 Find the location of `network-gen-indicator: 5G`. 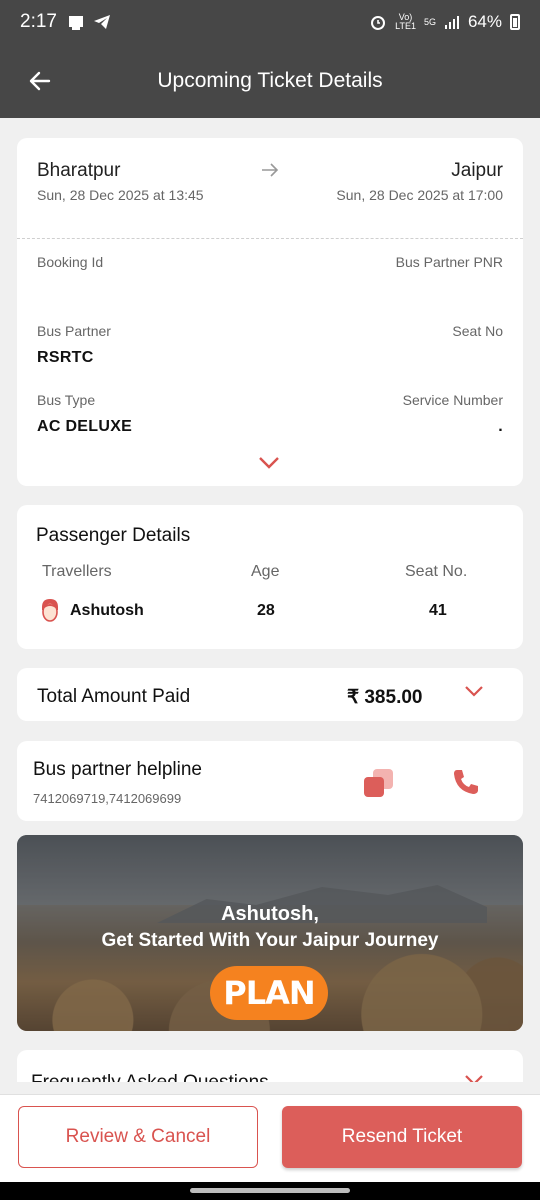

network-gen-indicator: 5G is located at coordinates (429, 21).